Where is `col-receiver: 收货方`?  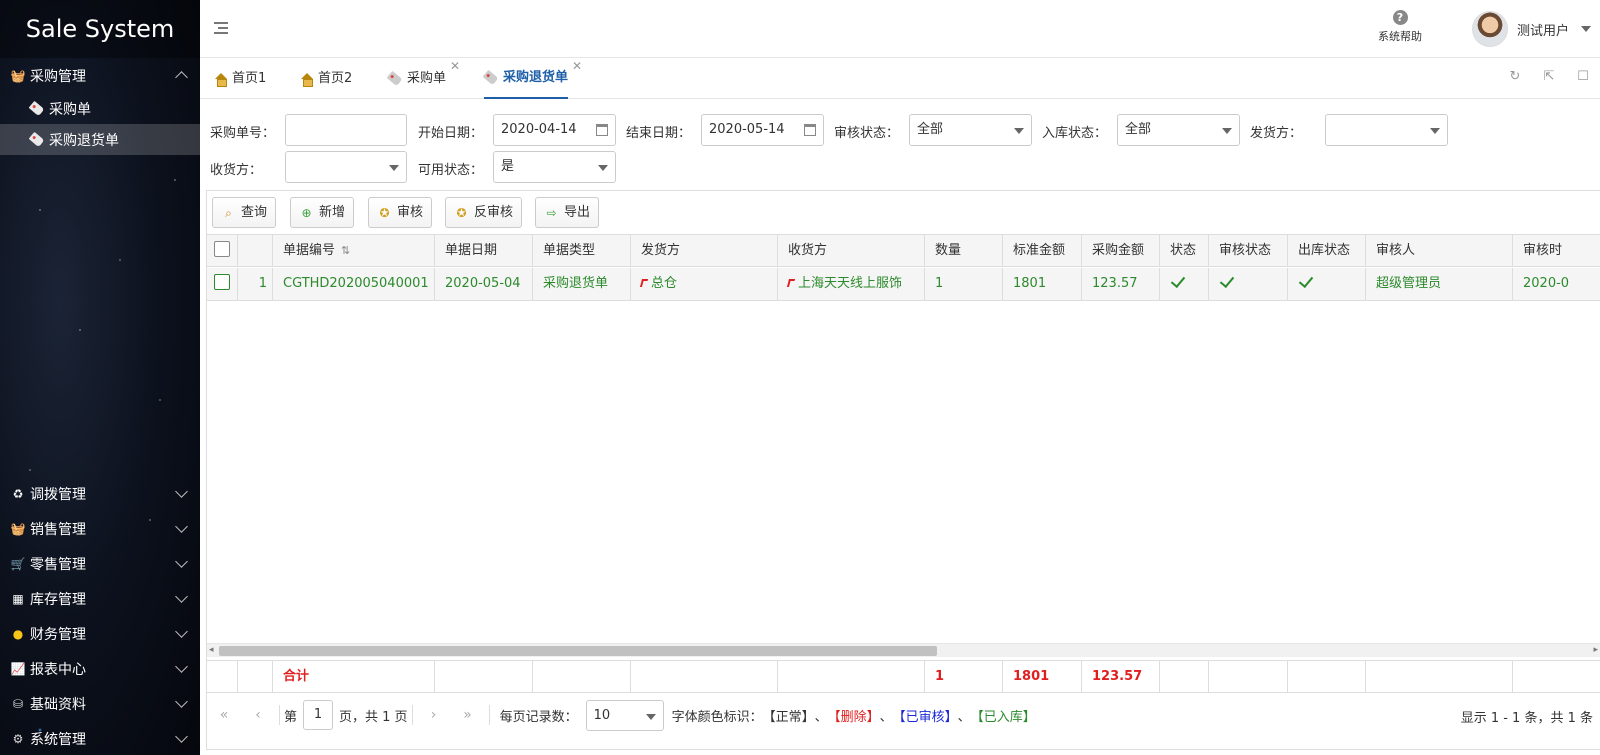
col-receiver: 收货方 is located at coordinates (851, 250).